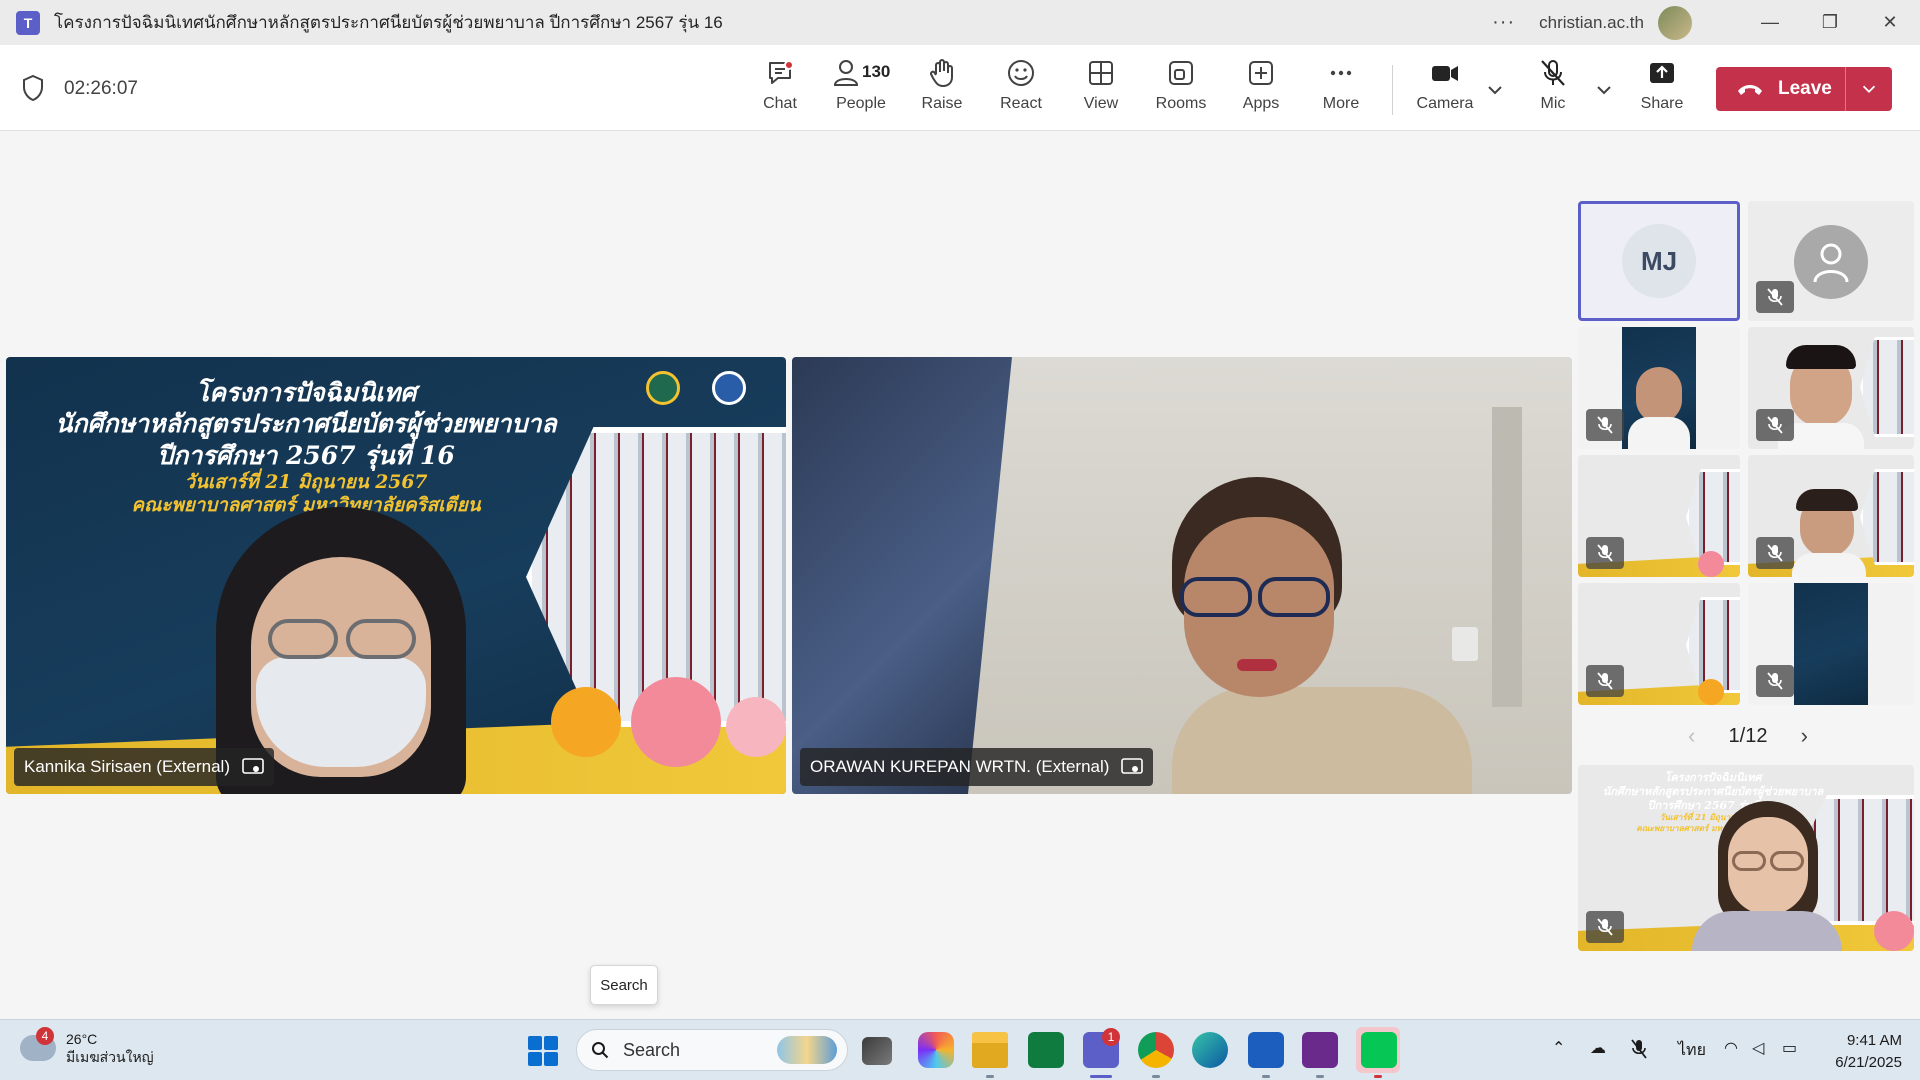 This screenshot has width=1920, height=1080. I want to click on copilot-icon, so click(936, 1050).